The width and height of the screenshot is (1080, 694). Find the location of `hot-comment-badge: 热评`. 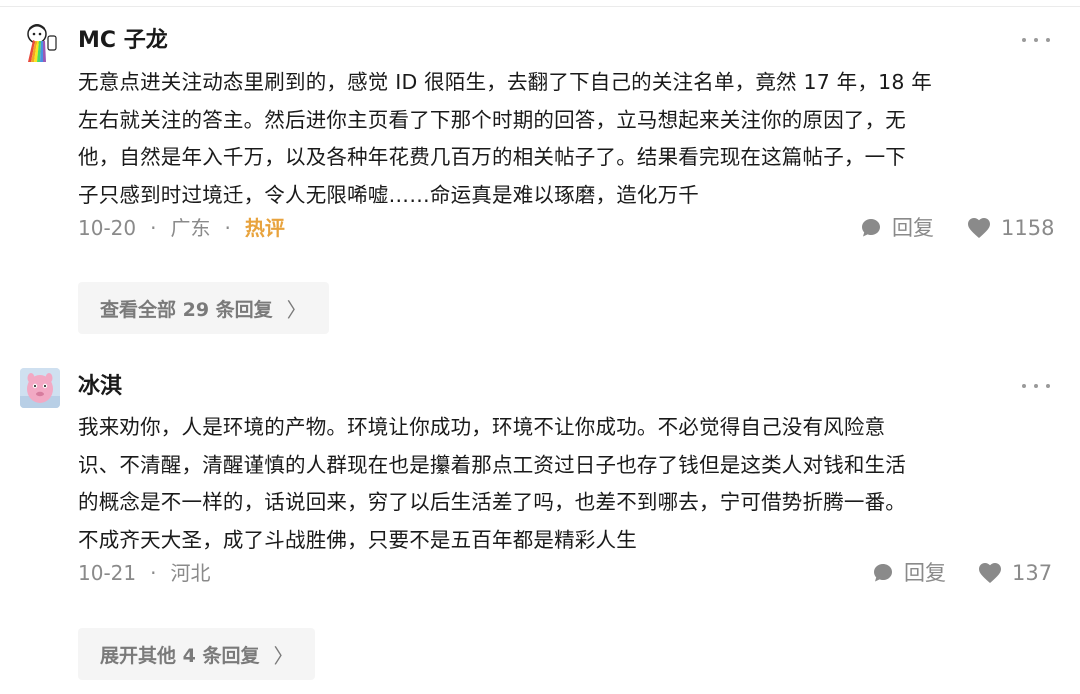

hot-comment-badge: 热评 is located at coordinates (264, 228).